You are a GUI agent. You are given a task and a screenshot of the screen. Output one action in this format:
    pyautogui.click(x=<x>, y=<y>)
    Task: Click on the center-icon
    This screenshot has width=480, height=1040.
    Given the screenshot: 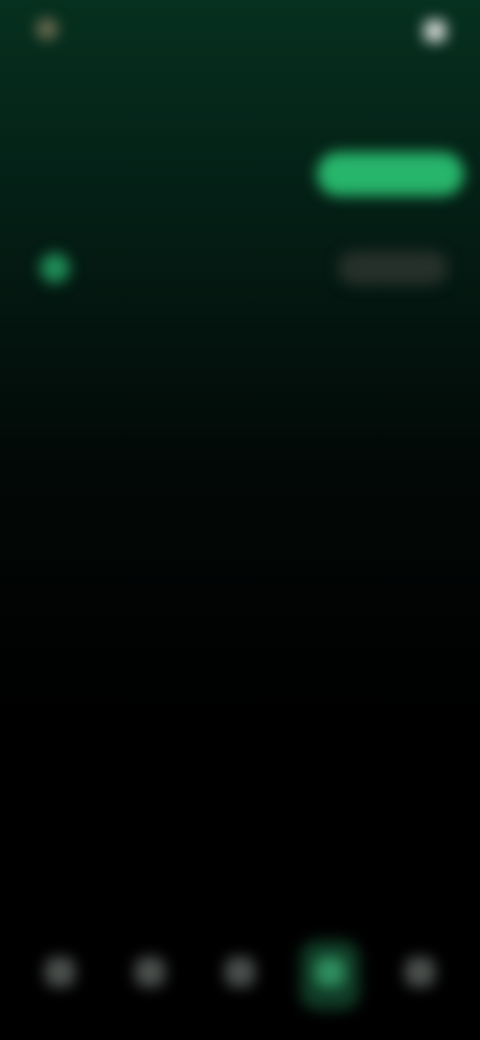 What is the action you would take?
    pyautogui.click(x=240, y=972)
    